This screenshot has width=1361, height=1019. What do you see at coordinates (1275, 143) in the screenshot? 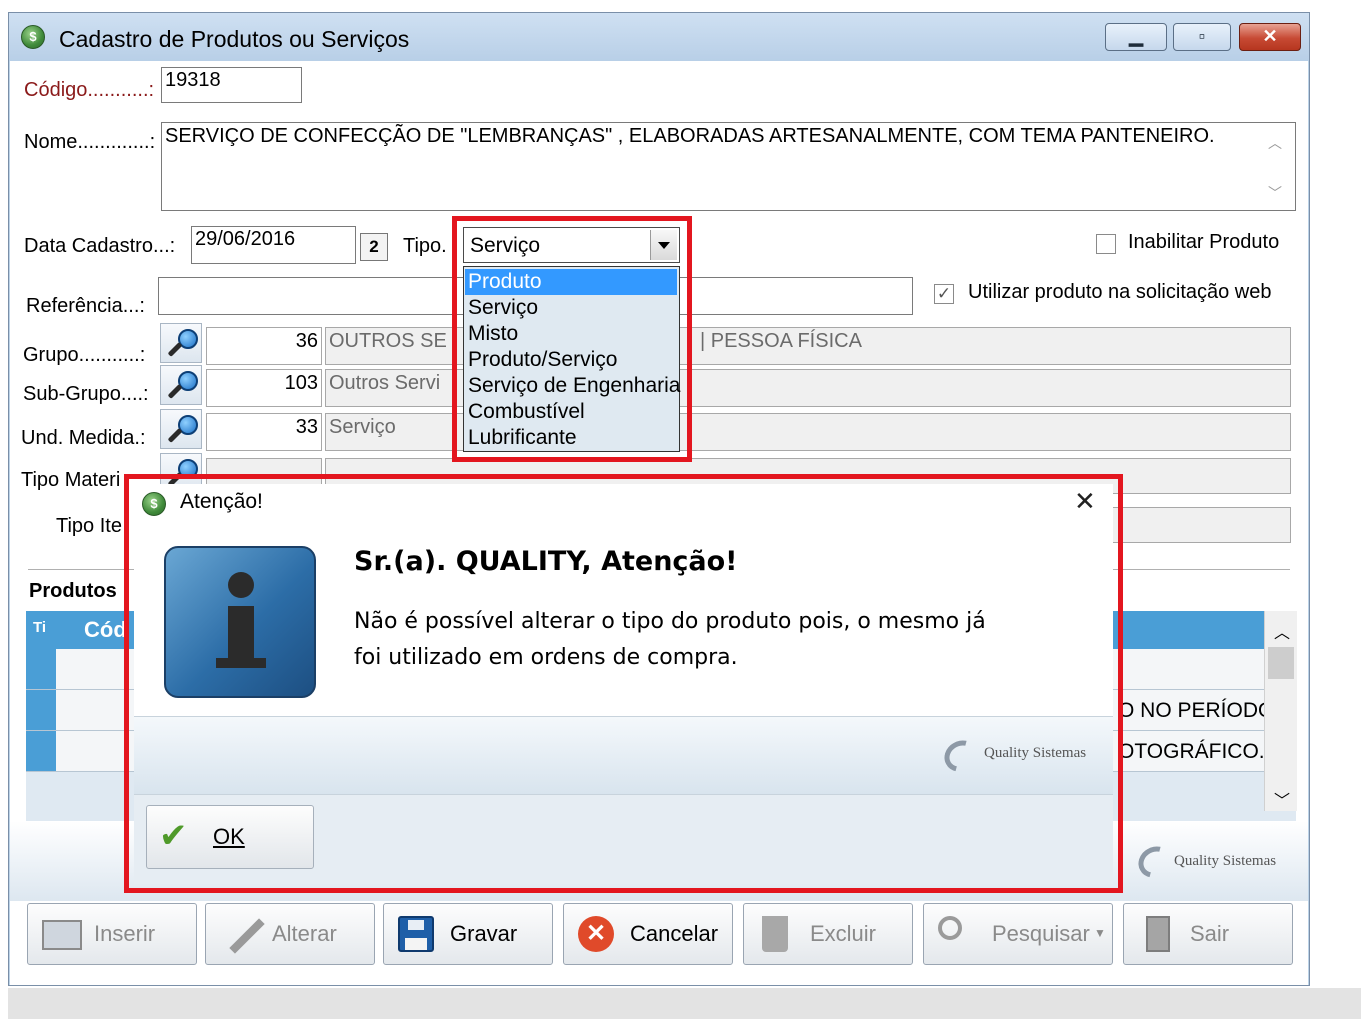
I see `nome-scroll-up-icon: ︿` at bounding box center [1275, 143].